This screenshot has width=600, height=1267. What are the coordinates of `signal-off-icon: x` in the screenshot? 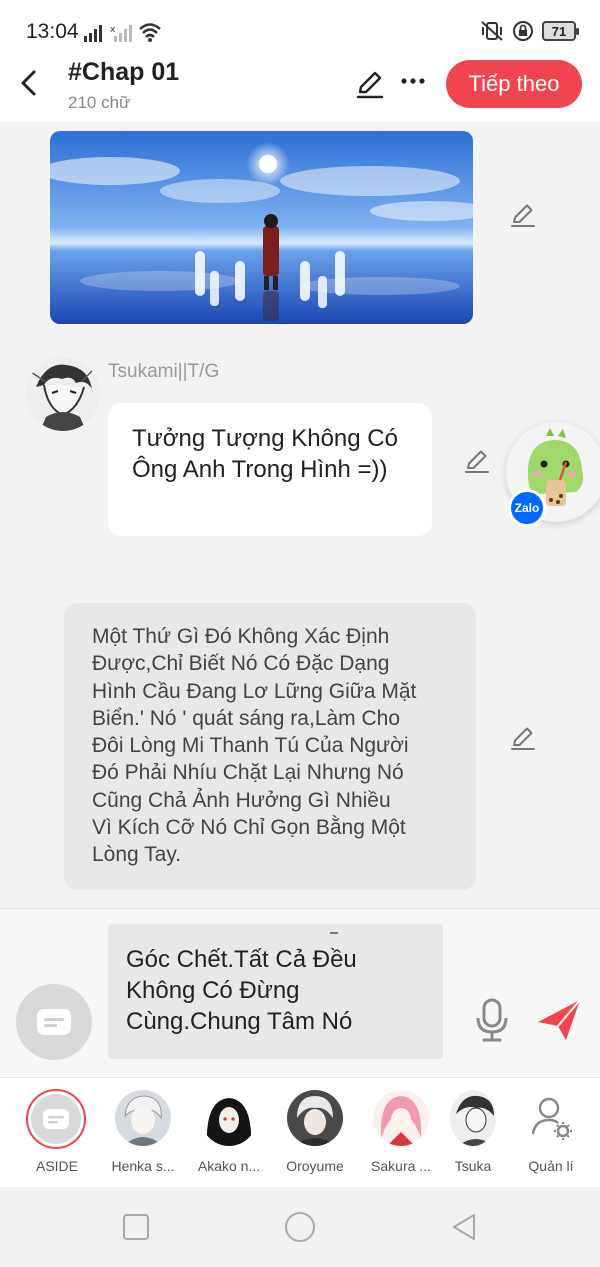 It's located at (121, 33).